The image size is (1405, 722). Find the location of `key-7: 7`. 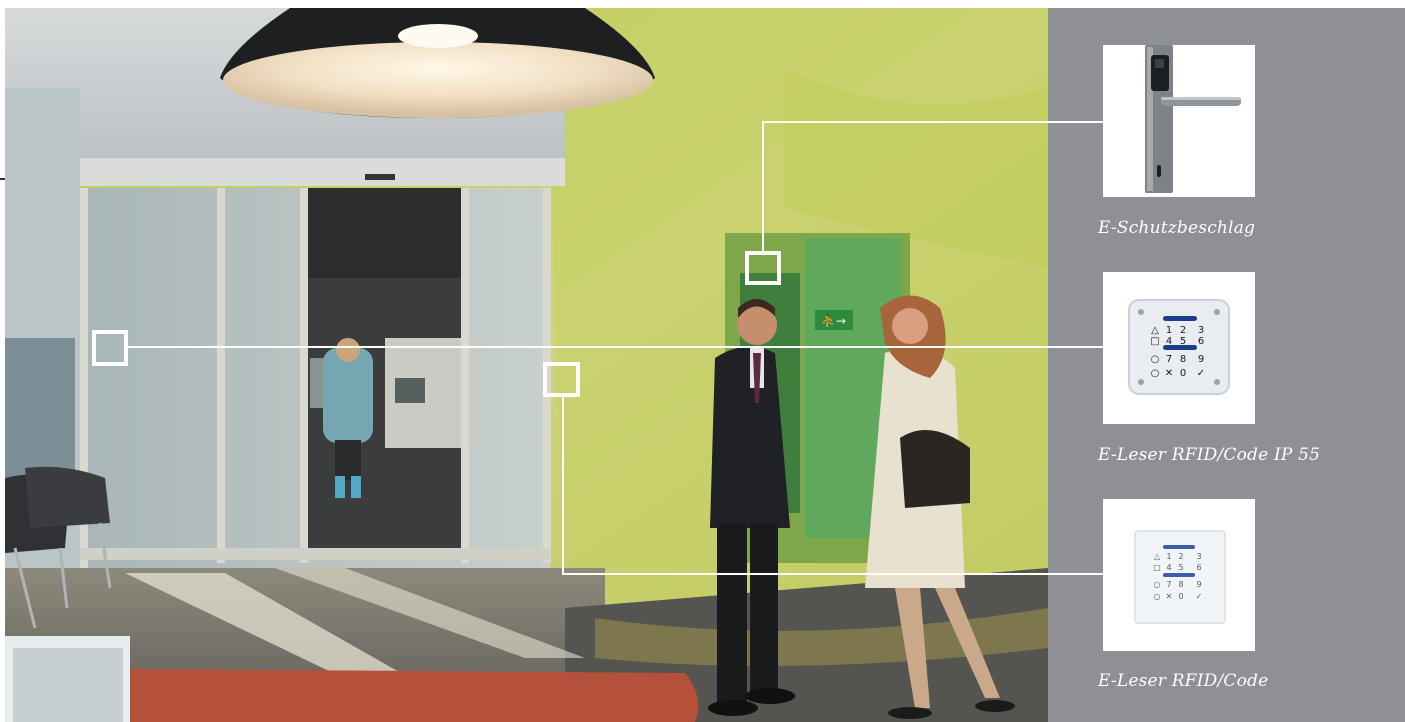

key-7: 7 is located at coordinates (1169, 359).